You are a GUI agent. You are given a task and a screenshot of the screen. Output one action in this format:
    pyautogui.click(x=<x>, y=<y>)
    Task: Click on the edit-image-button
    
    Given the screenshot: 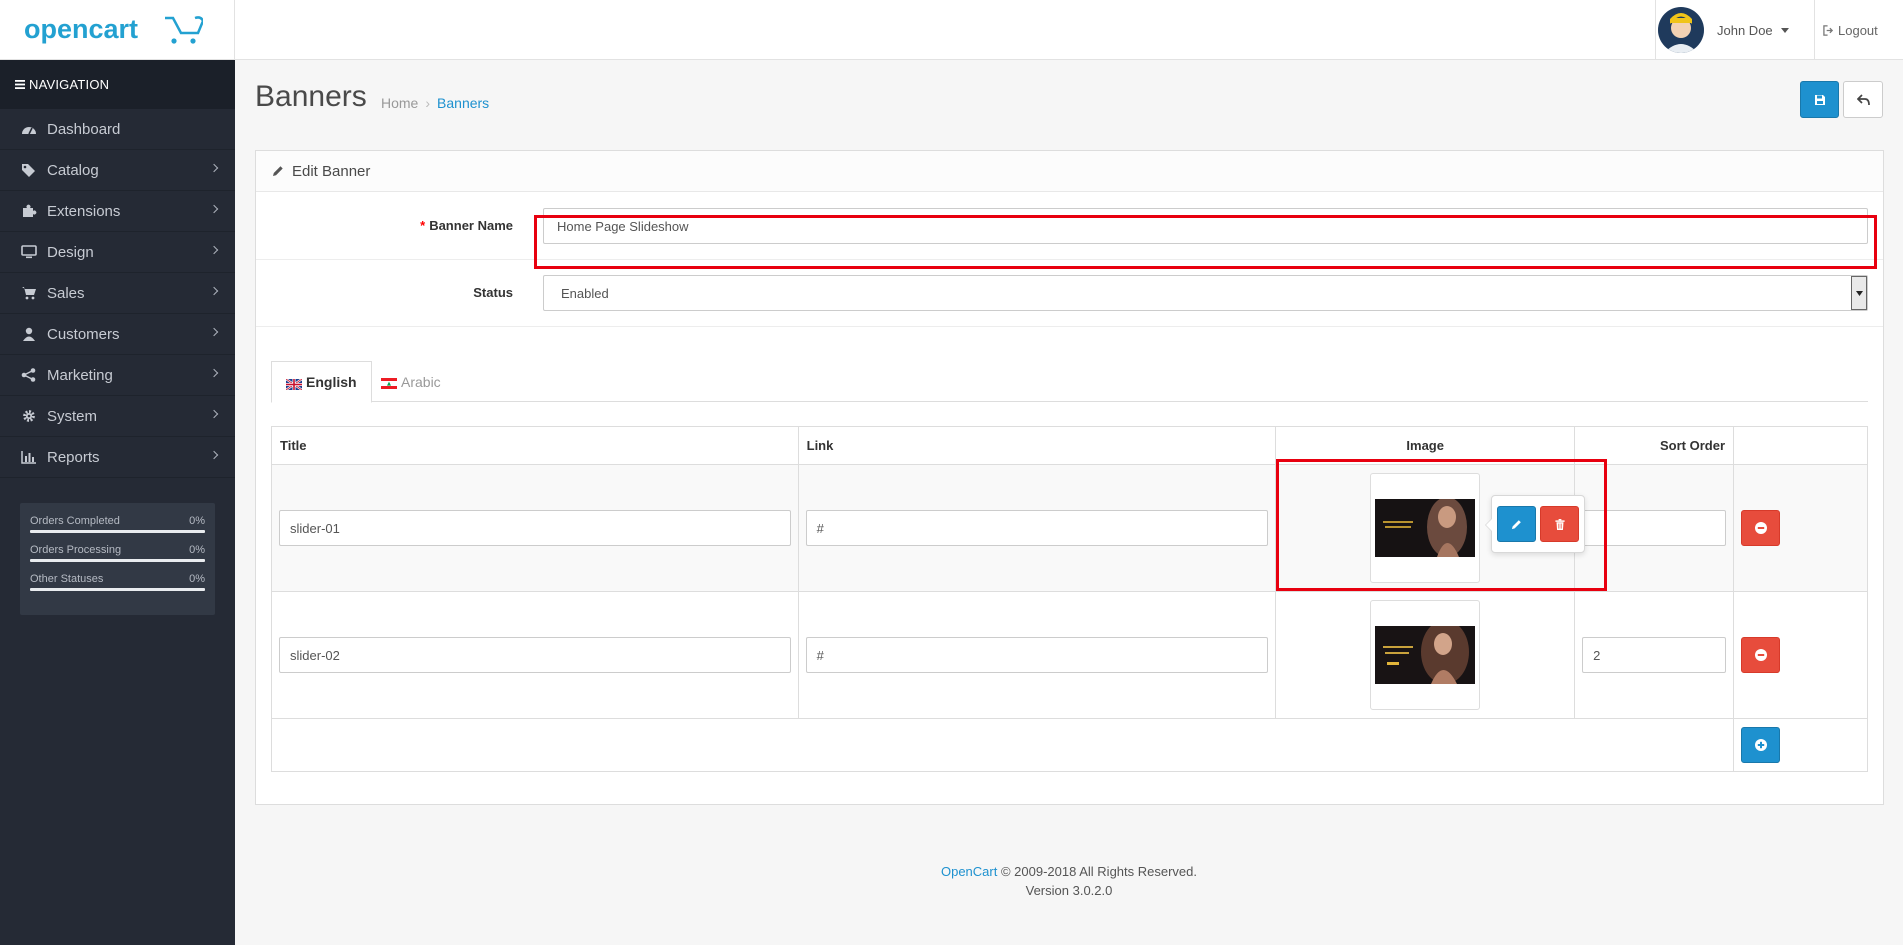 What is the action you would take?
    pyautogui.click(x=1516, y=524)
    